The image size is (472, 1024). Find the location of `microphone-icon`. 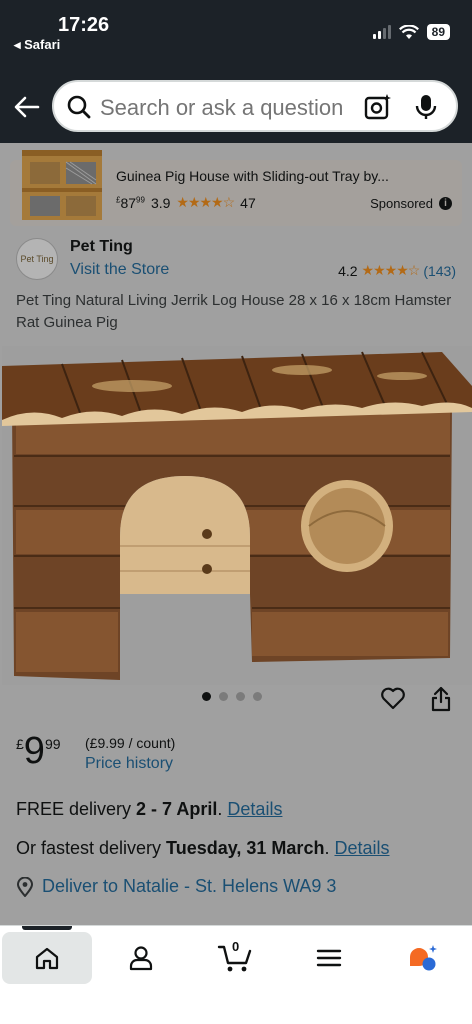

microphone-icon is located at coordinates (426, 107).